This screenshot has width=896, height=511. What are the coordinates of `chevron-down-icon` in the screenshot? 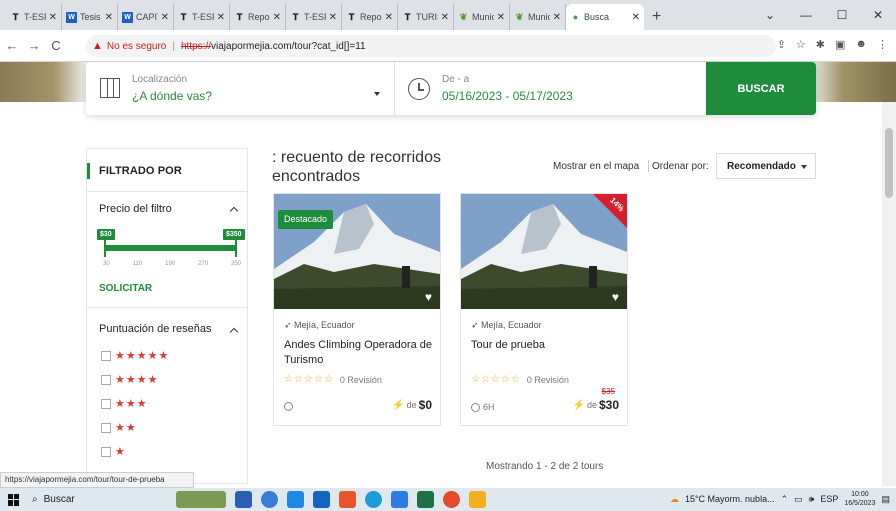 It's located at (377, 94).